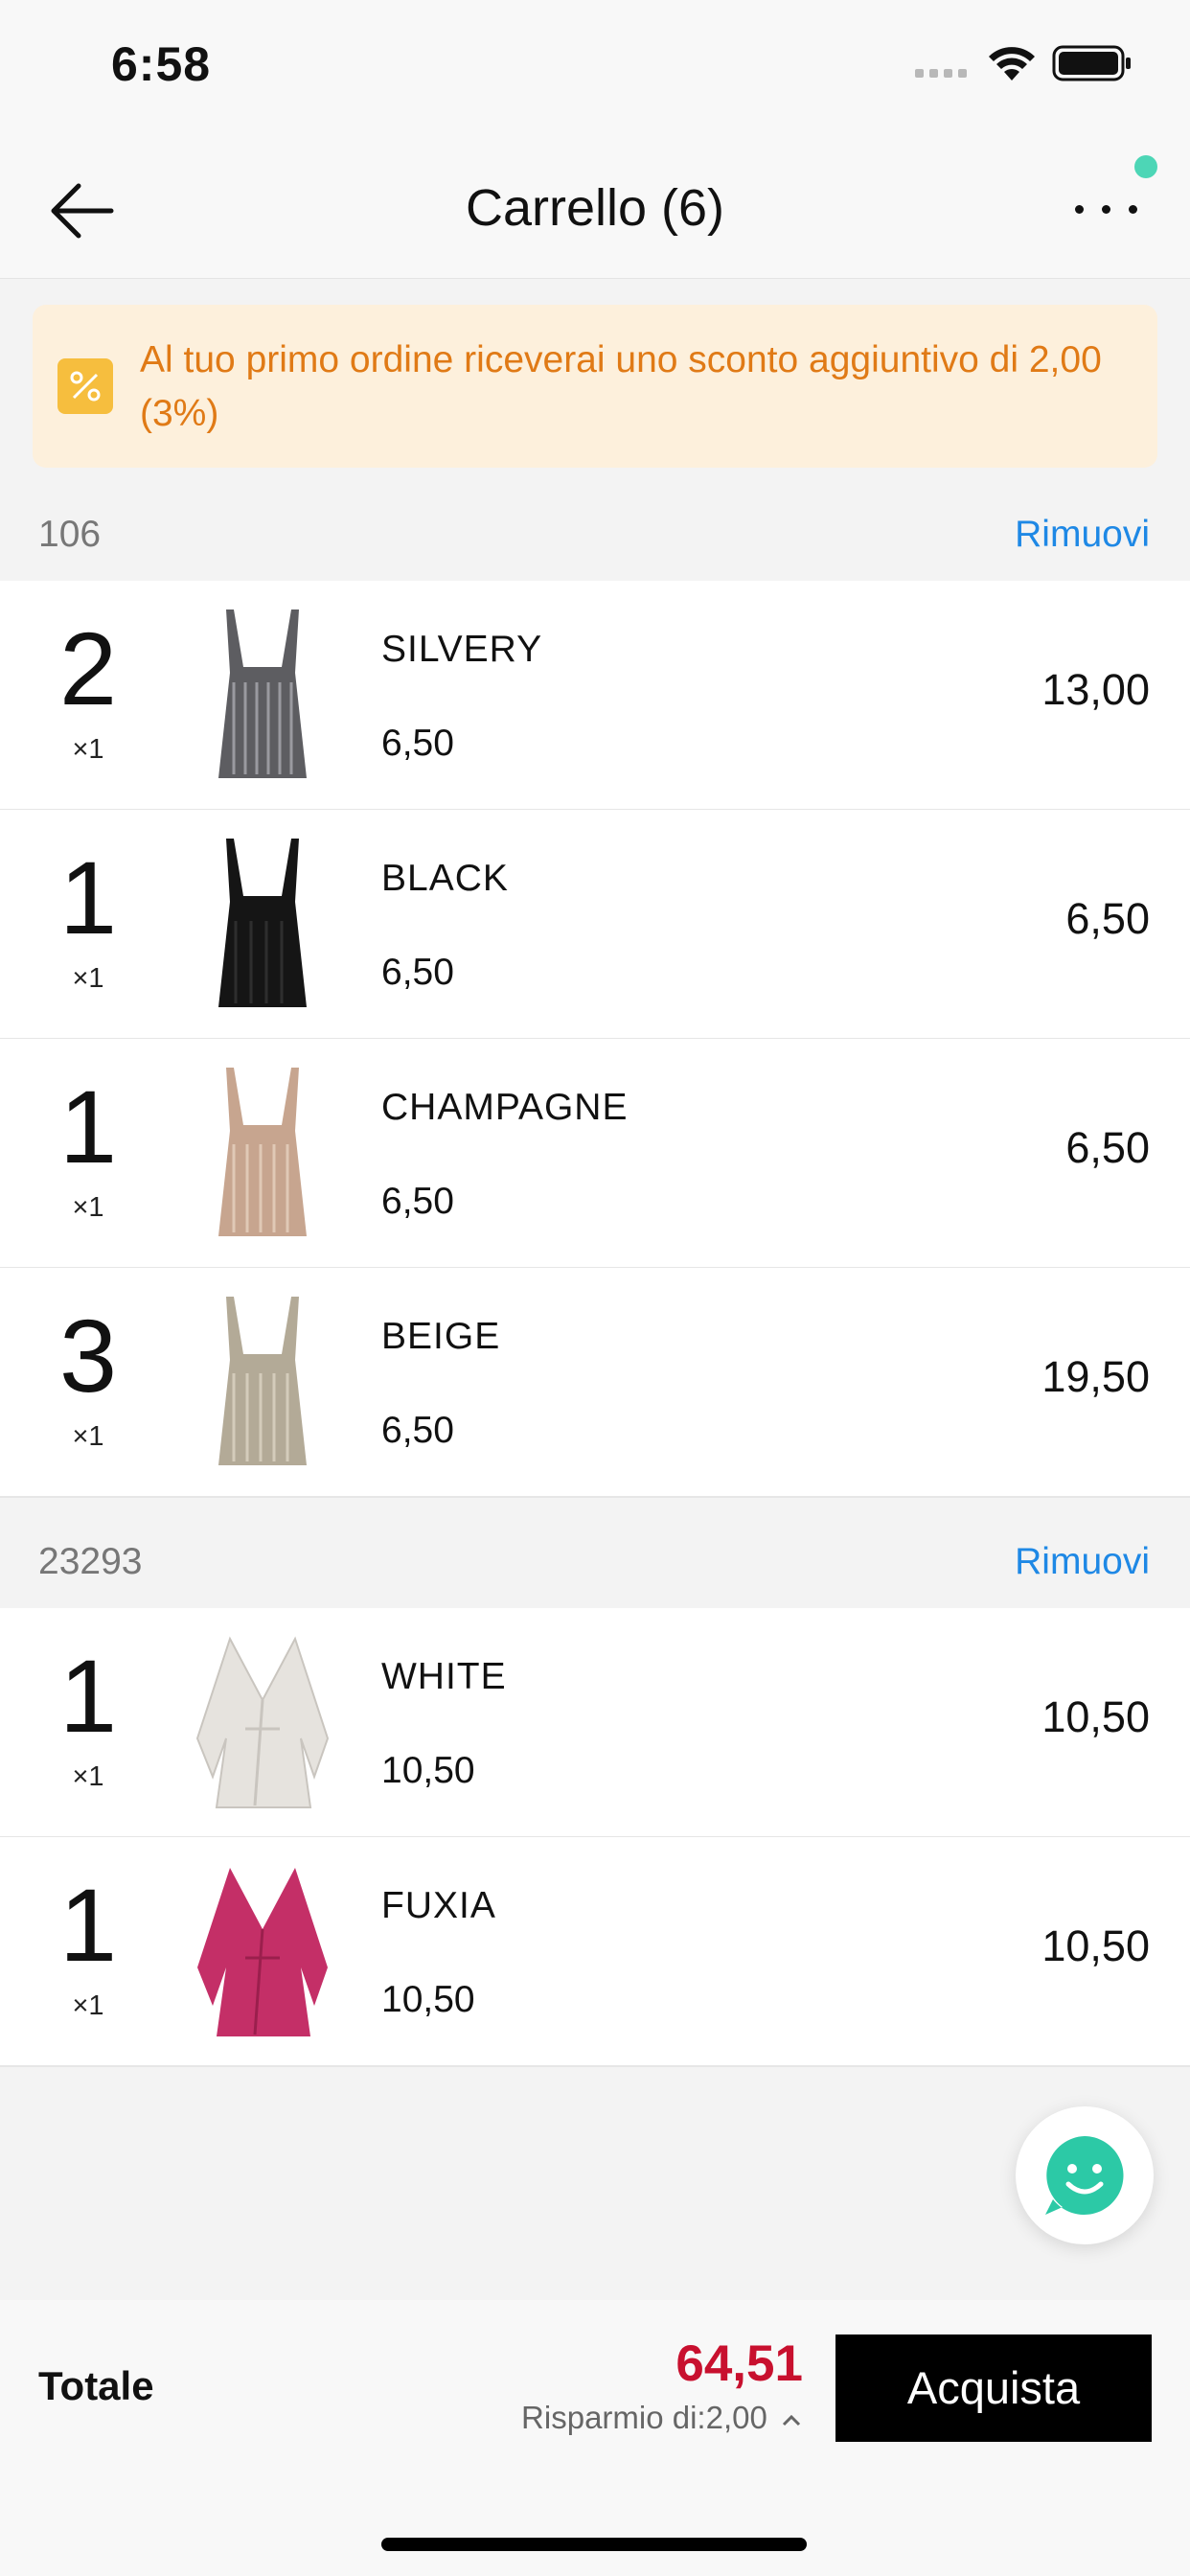 The image size is (1190, 2576). What do you see at coordinates (462, 649) in the screenshot?
I see `item-name: SILVERY` at bounding box center [462, 649].